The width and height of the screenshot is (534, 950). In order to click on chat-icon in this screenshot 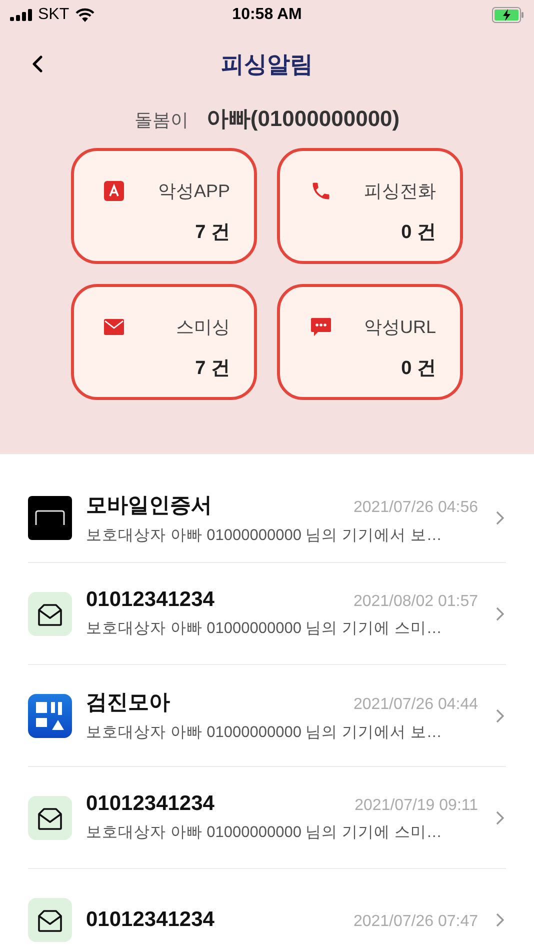, I will do `click(321, 327)`.